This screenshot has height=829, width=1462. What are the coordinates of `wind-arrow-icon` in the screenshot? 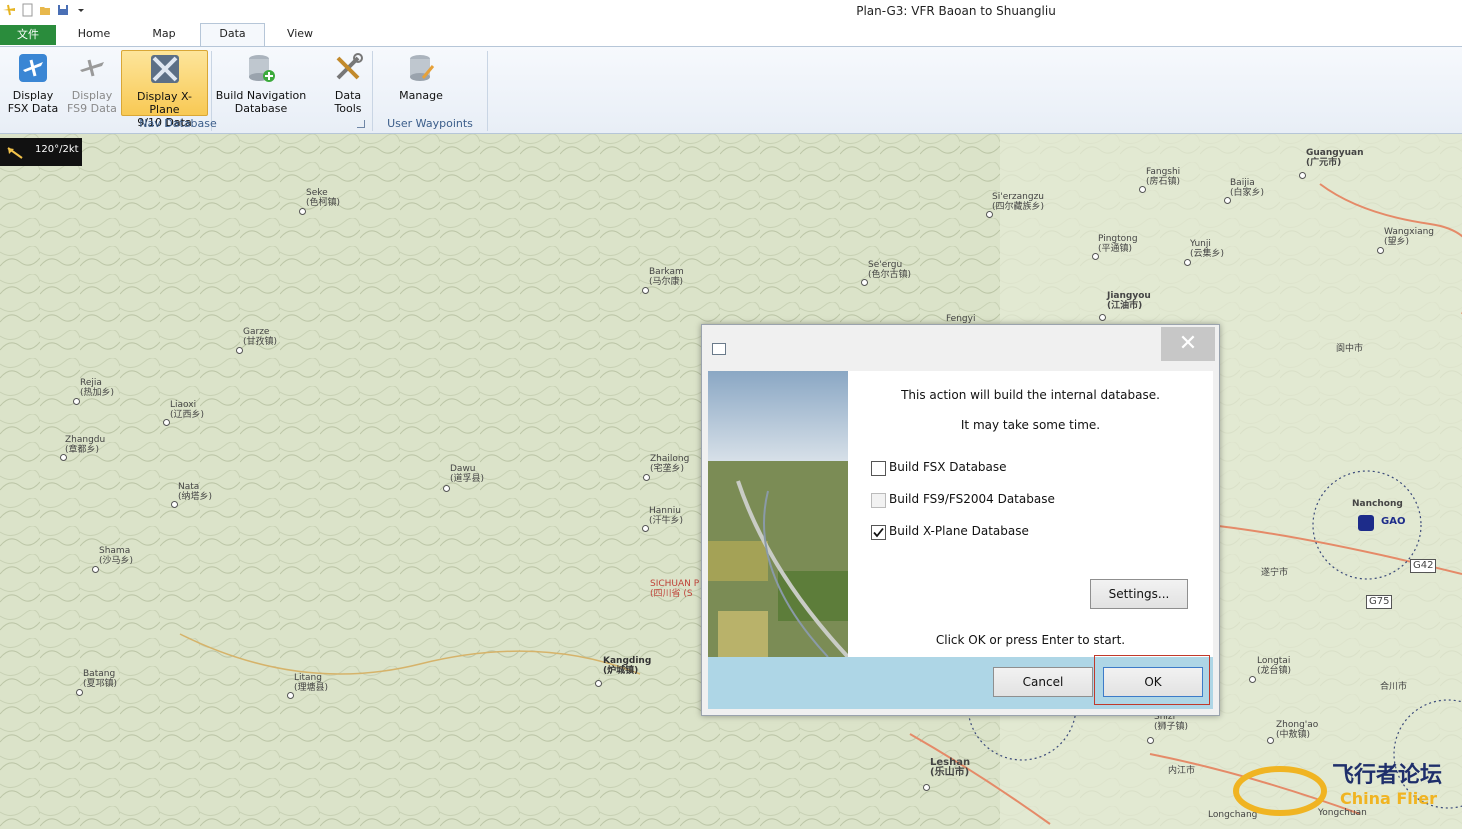 It's located at (15, 153).